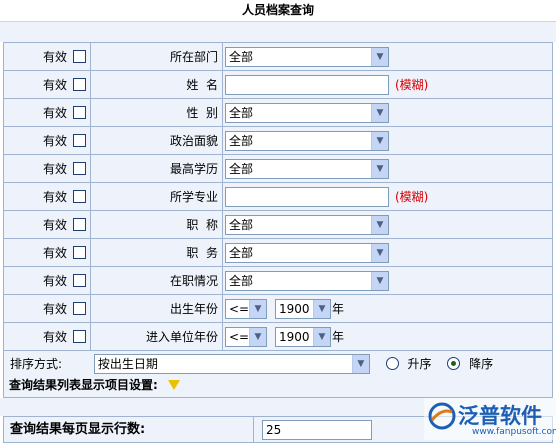 Image resolution: width=556 pixels, height=446 pixels. I want to click on year-select-value: 1900, so click(294, 336).